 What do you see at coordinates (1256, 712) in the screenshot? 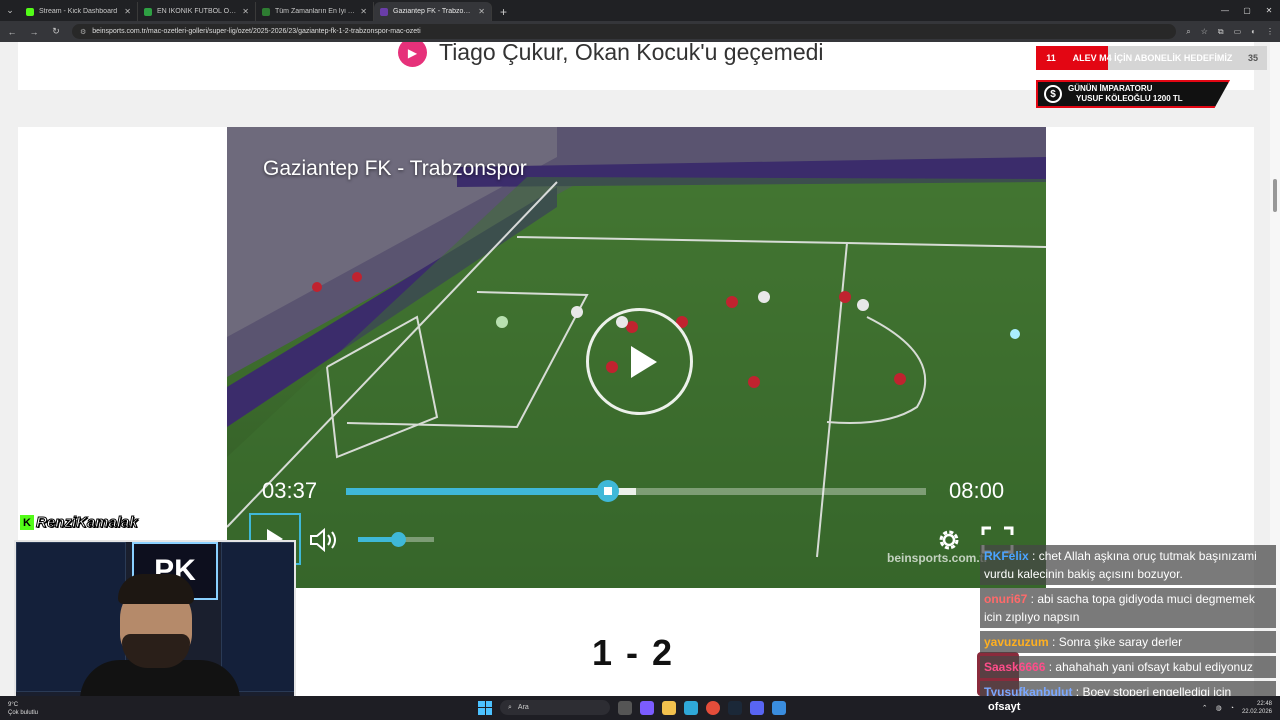
I see `clock-date: 22.02.2026` at bounding box center [1256, 712].